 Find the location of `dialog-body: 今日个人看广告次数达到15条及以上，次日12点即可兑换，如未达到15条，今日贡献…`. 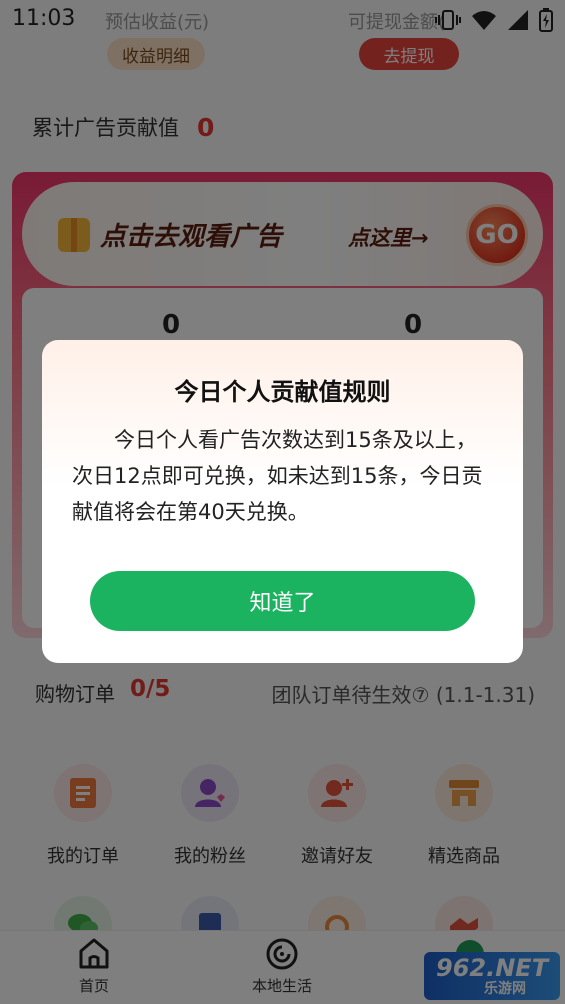

dialog-body: 今日个人看广告次数达到15条及以上，次日12点即可兑换，如未达到15条，今日贡献… is located at coordinates (277, 476).